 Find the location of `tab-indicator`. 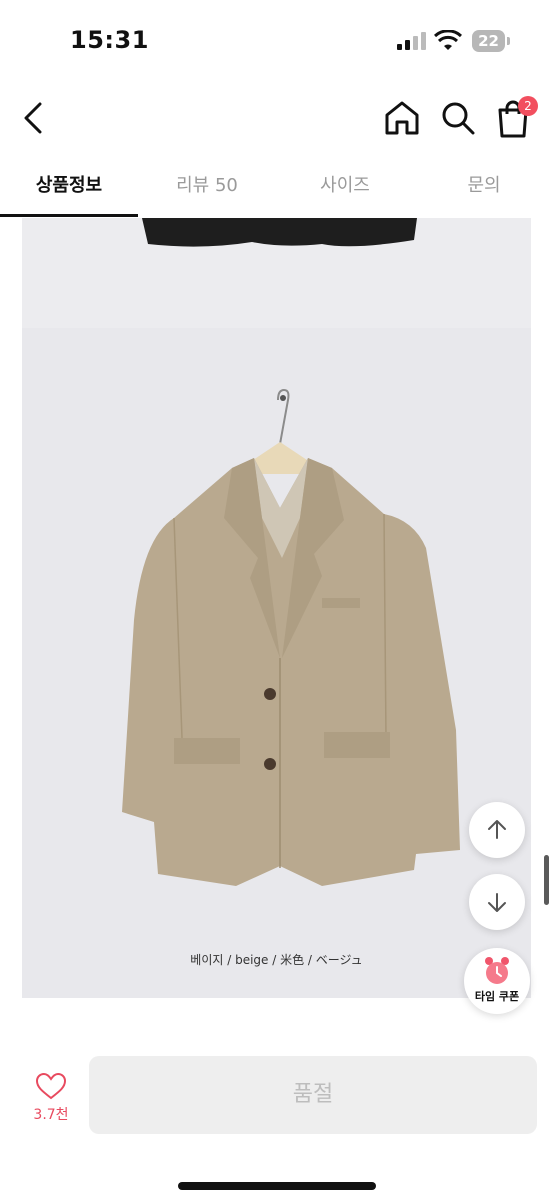

tab-indicator is located at coordinates (69, 215).